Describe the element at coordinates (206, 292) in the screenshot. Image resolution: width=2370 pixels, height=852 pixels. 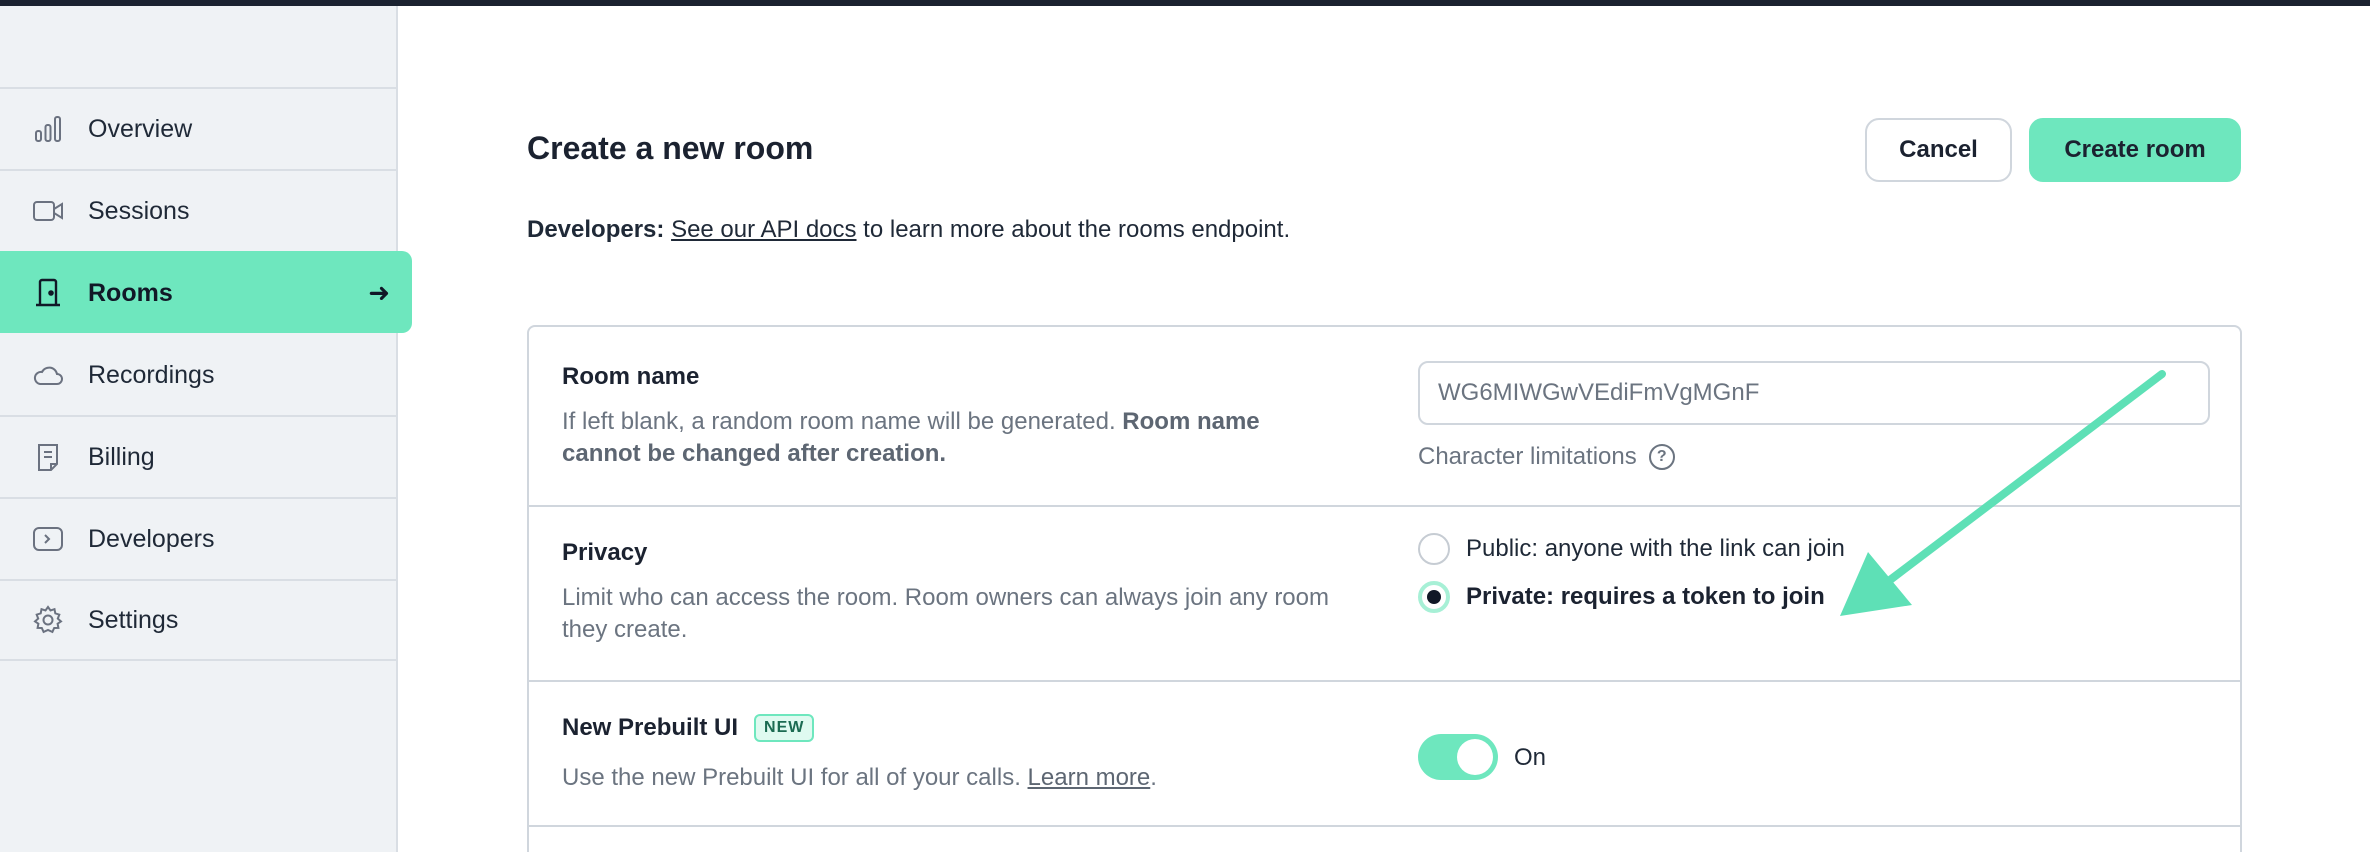
I see `sidebar-item-rooms: Rooms ➜` at that location.